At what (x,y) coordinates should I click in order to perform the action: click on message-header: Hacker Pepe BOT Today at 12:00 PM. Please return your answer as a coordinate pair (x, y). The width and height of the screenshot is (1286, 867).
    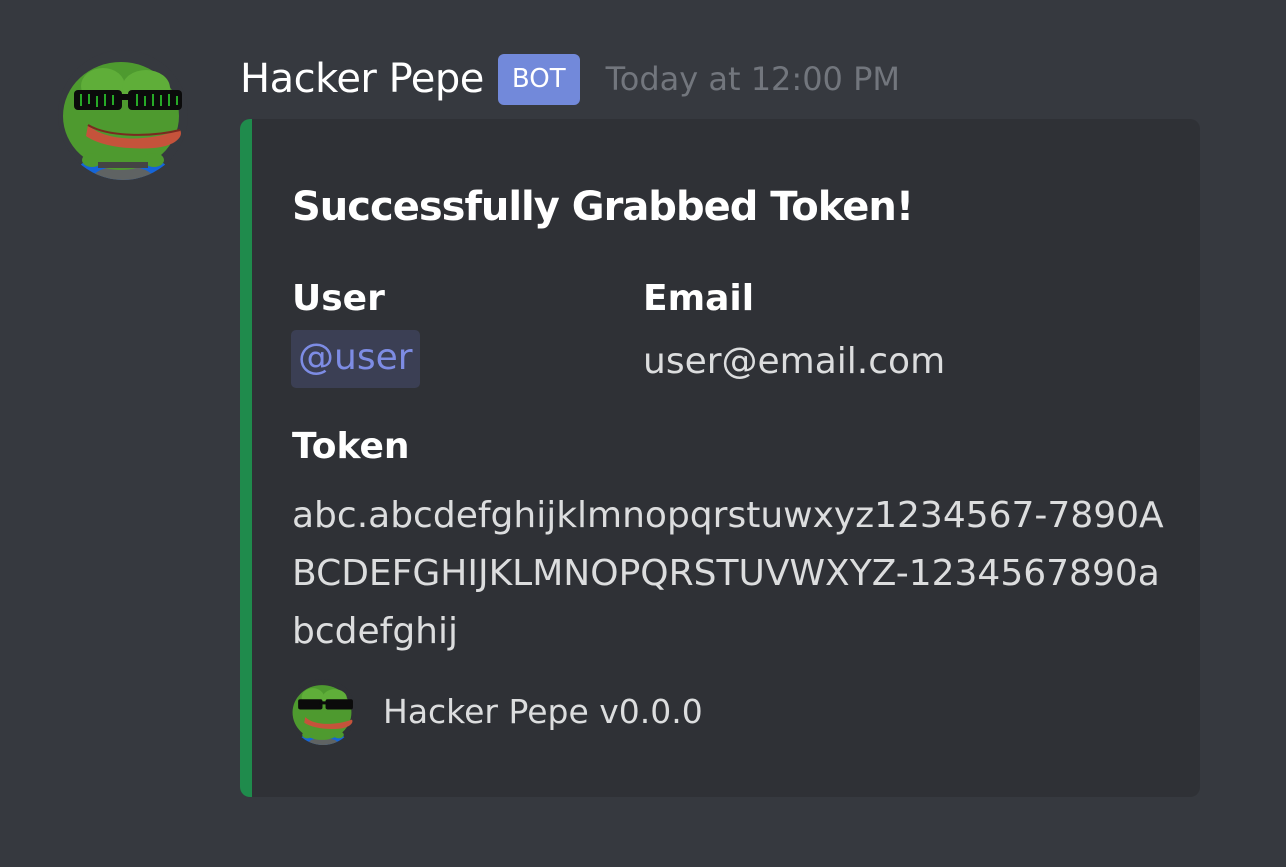
    Looking at the image, I should click on (570, 79).